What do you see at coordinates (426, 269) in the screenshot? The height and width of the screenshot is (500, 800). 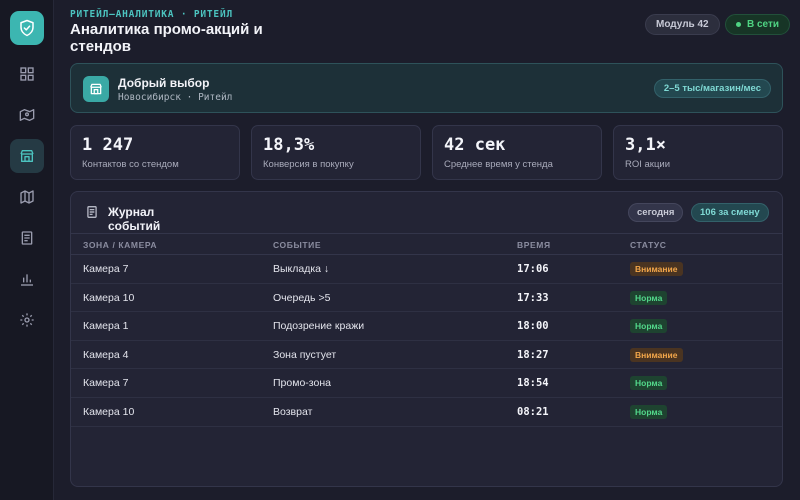 I see `table-row: Камера 7 Выкладка ↓ 17:06 Внимание` at bounding box center [426, 269].